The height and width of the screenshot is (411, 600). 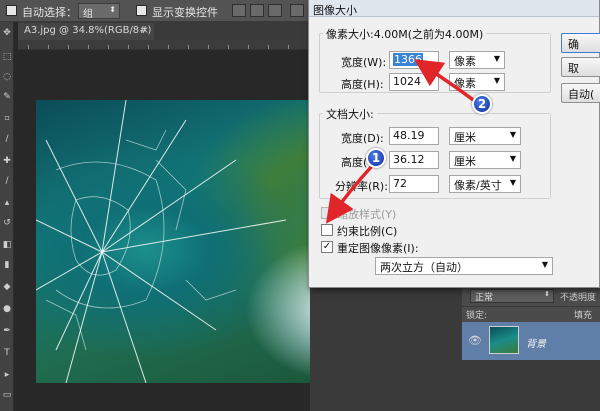 What do you see at coordinates (376, 158) in the screenshot?
I see `callout-marker-1: 1` at bounding box center [376, 158].